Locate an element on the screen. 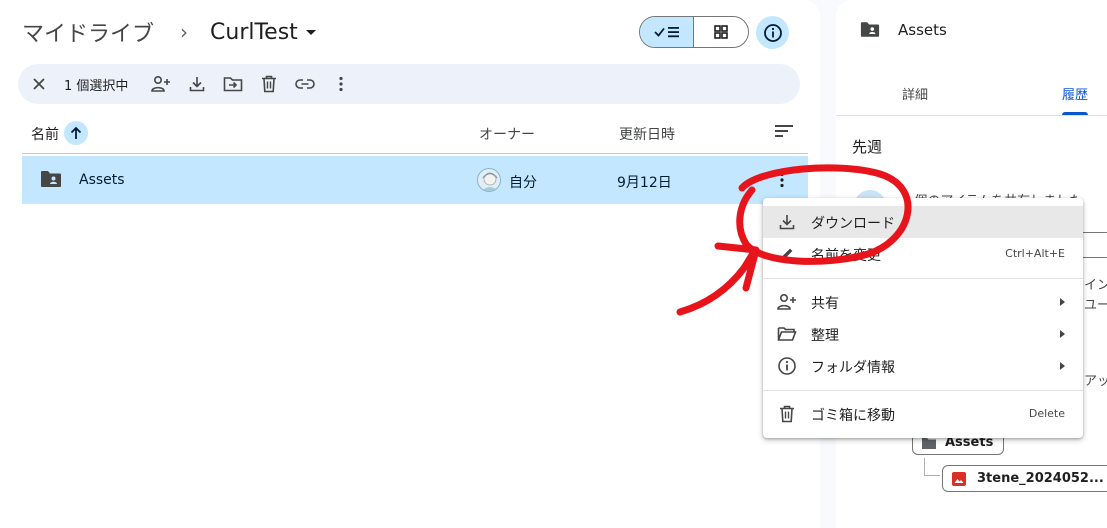 This screenshot has width=1107, height=528. owner-avatar is located at coordinates (489, 180).